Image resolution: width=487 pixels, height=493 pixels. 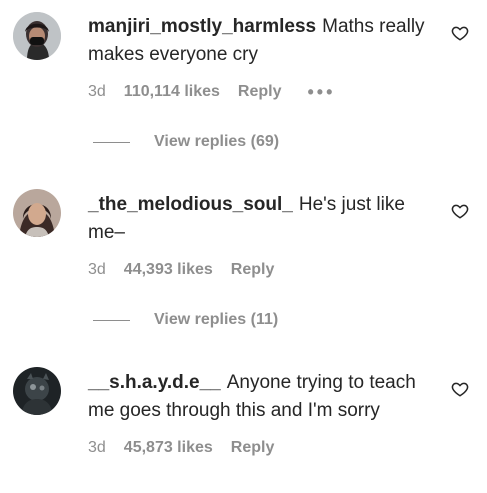 I want to click on comment-meta: 3d 44,393 likes Reply, so click(x=260, y=270).